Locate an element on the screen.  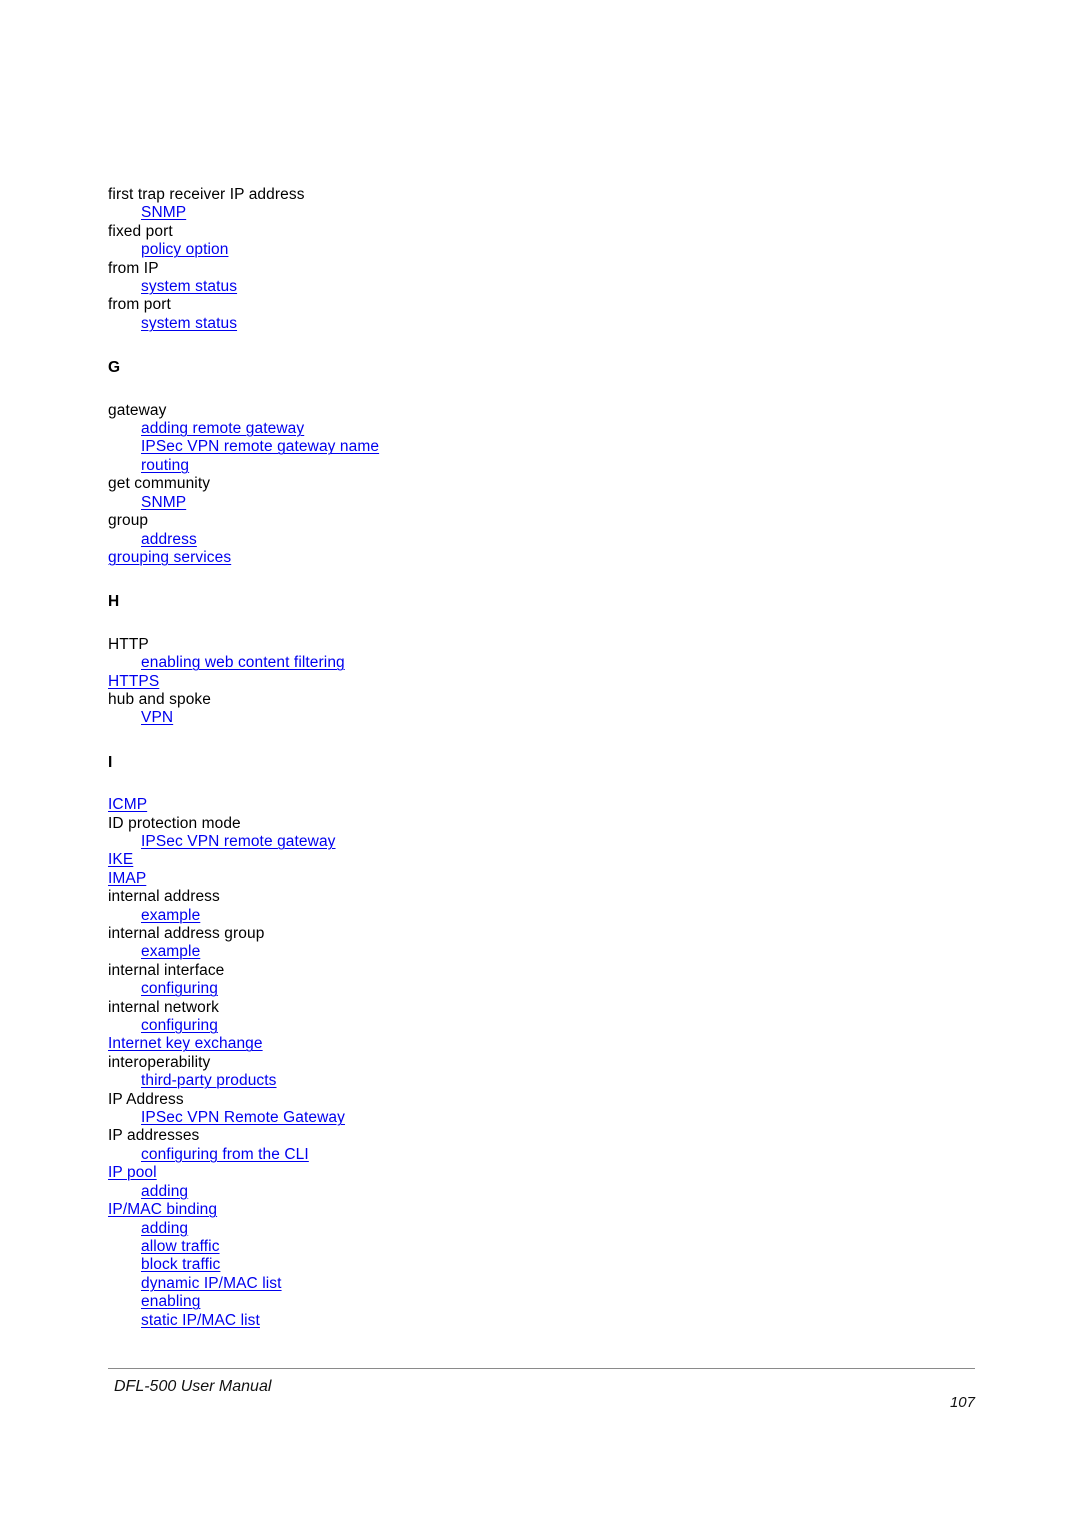
index-link: IPSec VPN Remote Gateway is located at coordinates (243, 1117).